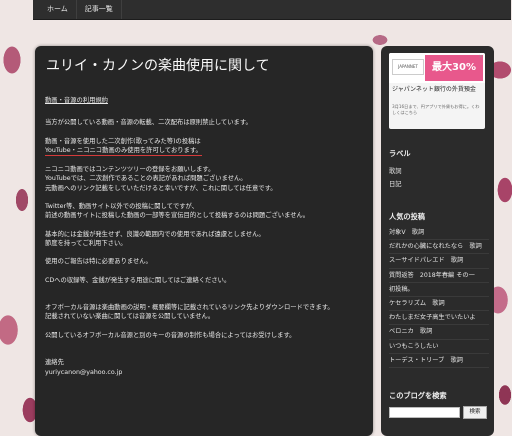  Describe the element at coordinates (55, 9) in the screenshot. I see `nav-home-link: ホーム` at that location.